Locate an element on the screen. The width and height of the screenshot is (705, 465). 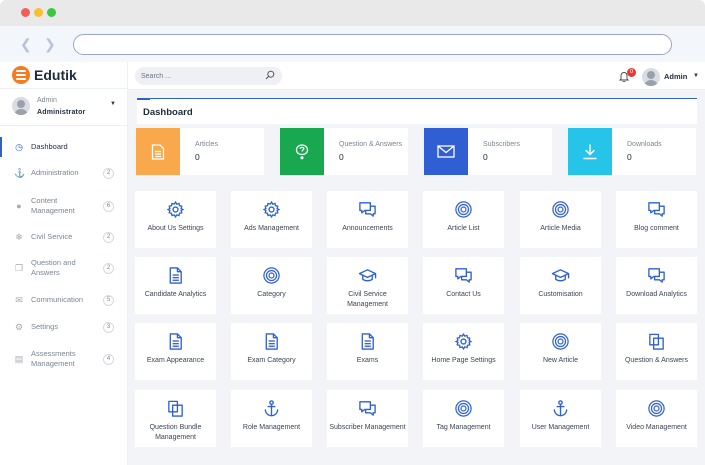
gear-icon is located at coordinates (463, 341).